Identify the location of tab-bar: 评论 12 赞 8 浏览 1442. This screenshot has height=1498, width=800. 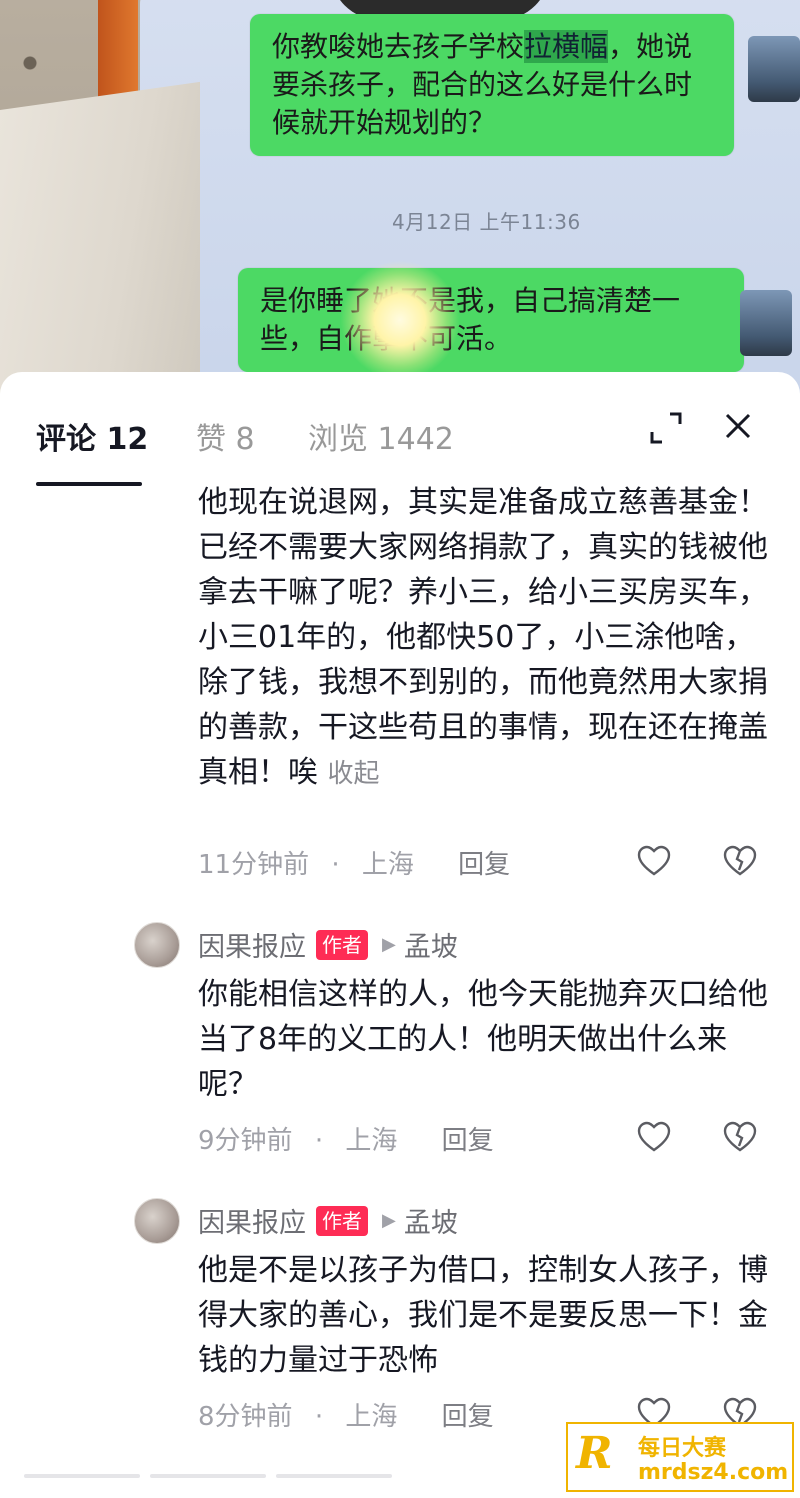
(400, 431).